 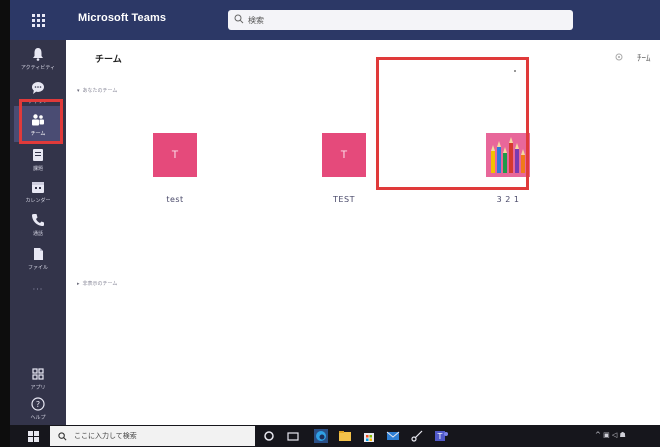 I want to click on section-label: 非表示のチーム, so click(x=100, y=284).